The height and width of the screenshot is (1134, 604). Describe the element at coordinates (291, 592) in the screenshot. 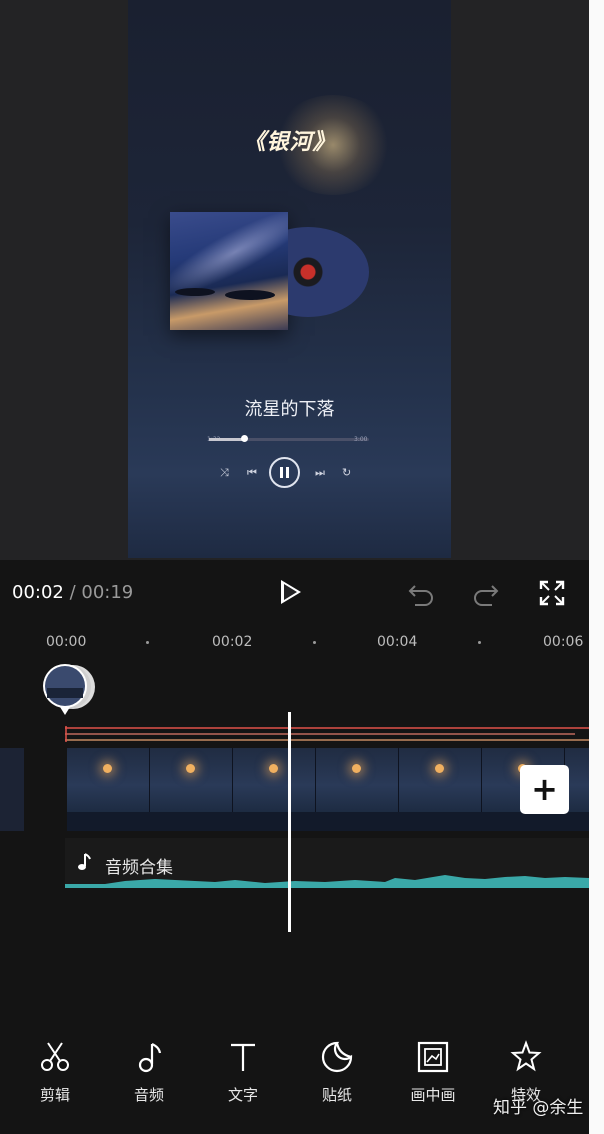

I see `play-button` at that location.